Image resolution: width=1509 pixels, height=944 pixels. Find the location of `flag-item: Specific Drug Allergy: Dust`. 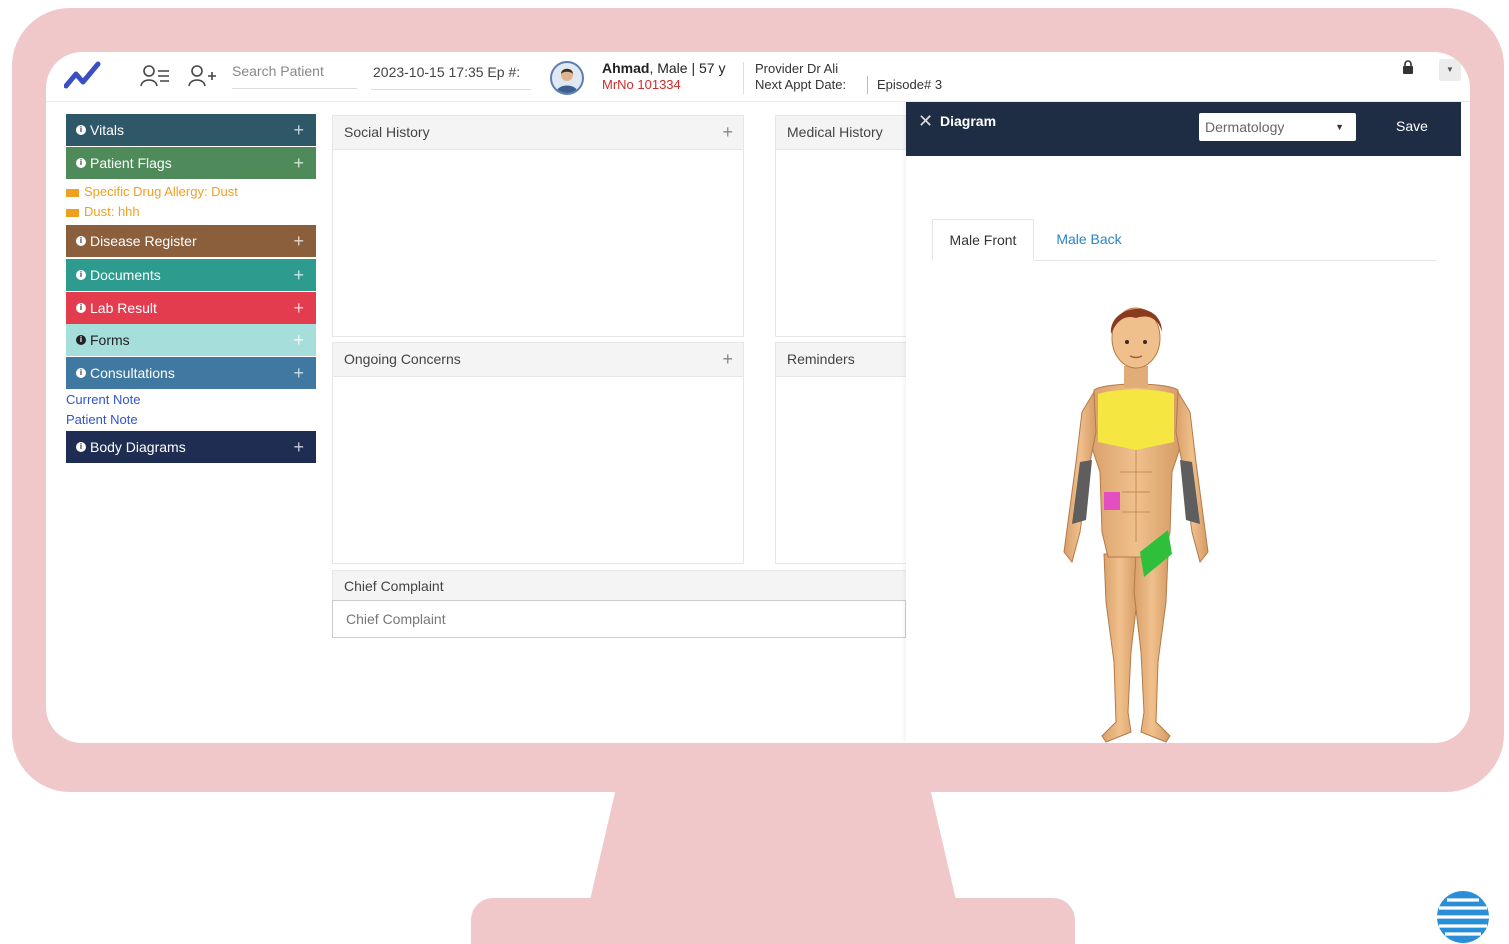

flag-item: Specific Drug Allergy: Dust is located at coordinates (152, 191).